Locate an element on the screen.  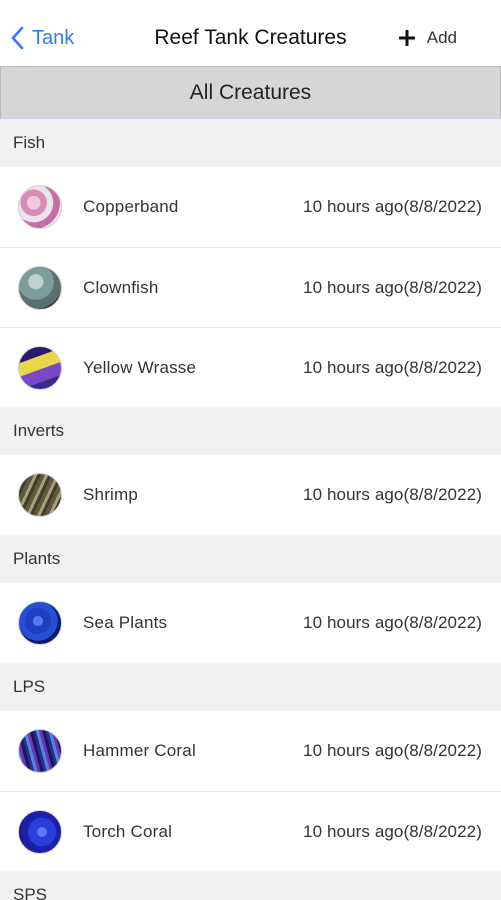
add-button-label: Add is located at coordinates (441, 37).